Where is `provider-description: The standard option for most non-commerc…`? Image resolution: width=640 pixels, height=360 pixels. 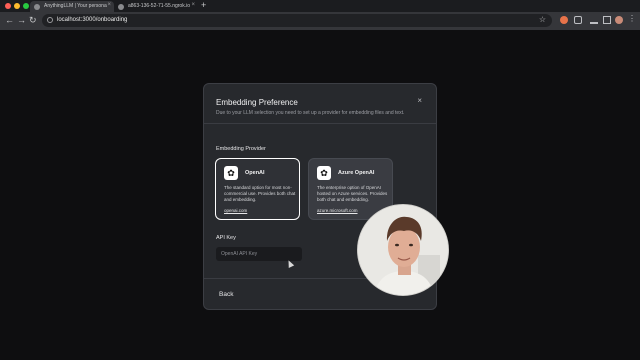 provider-description: The standard option for most non-commerc… is located at coordinates (260, 193).